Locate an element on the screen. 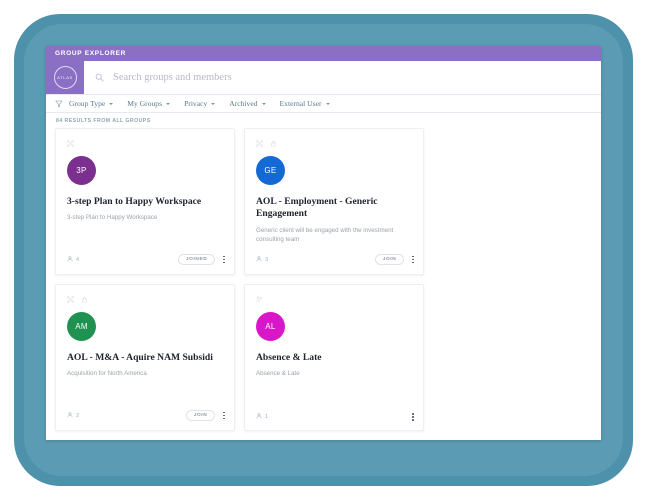 Image resolution: width=647 pixels, height=500 pixels. avatar-initials: AM is located at coordinates (81, 326).